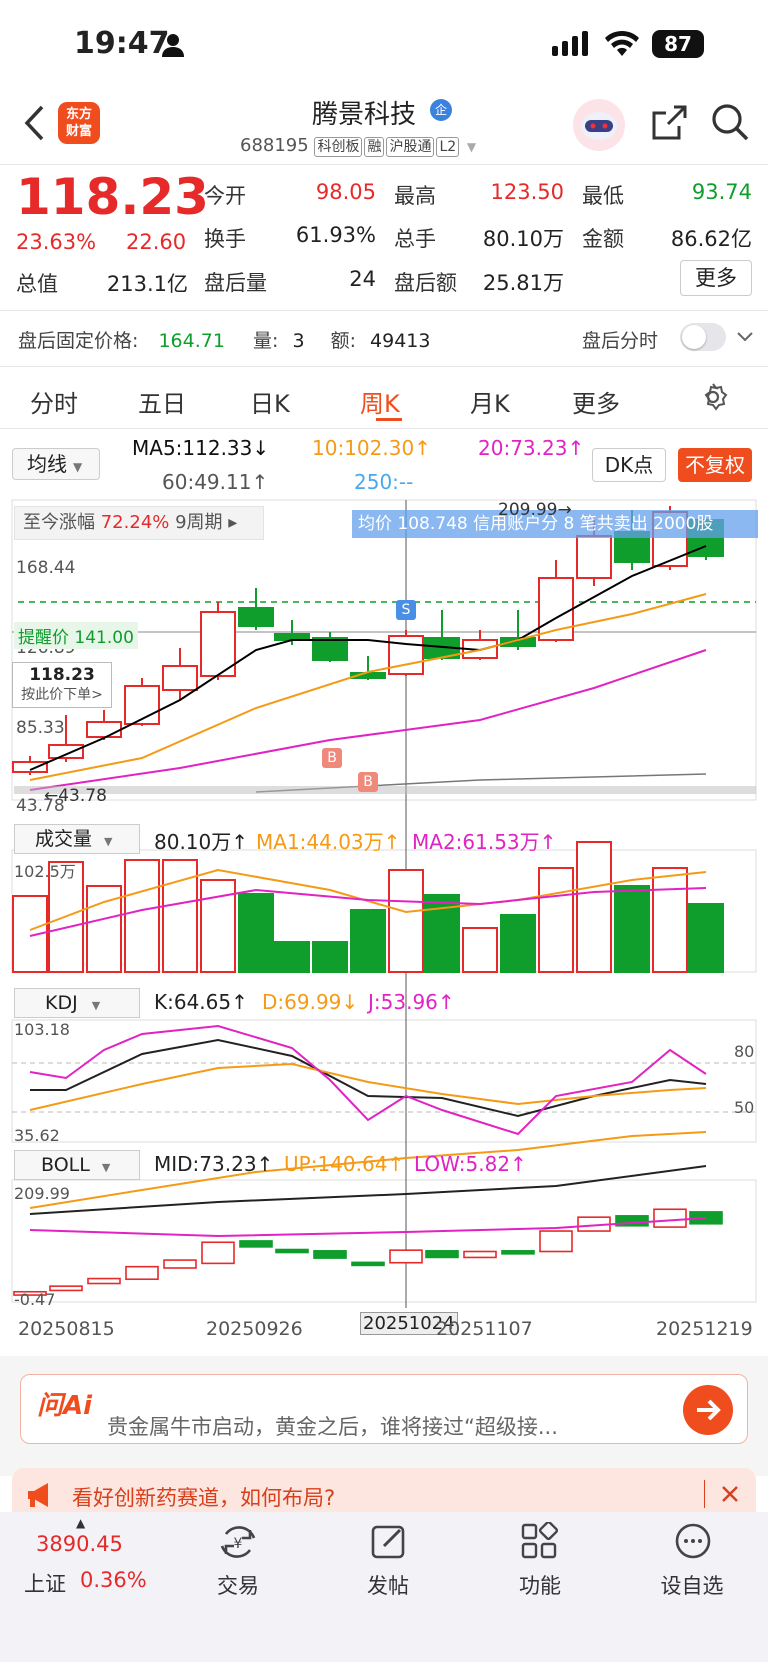  What do you see at coordinates (270, 401) in the screenshot?
I see `tab-day-k: 日K` at bounding box center [270, 401].